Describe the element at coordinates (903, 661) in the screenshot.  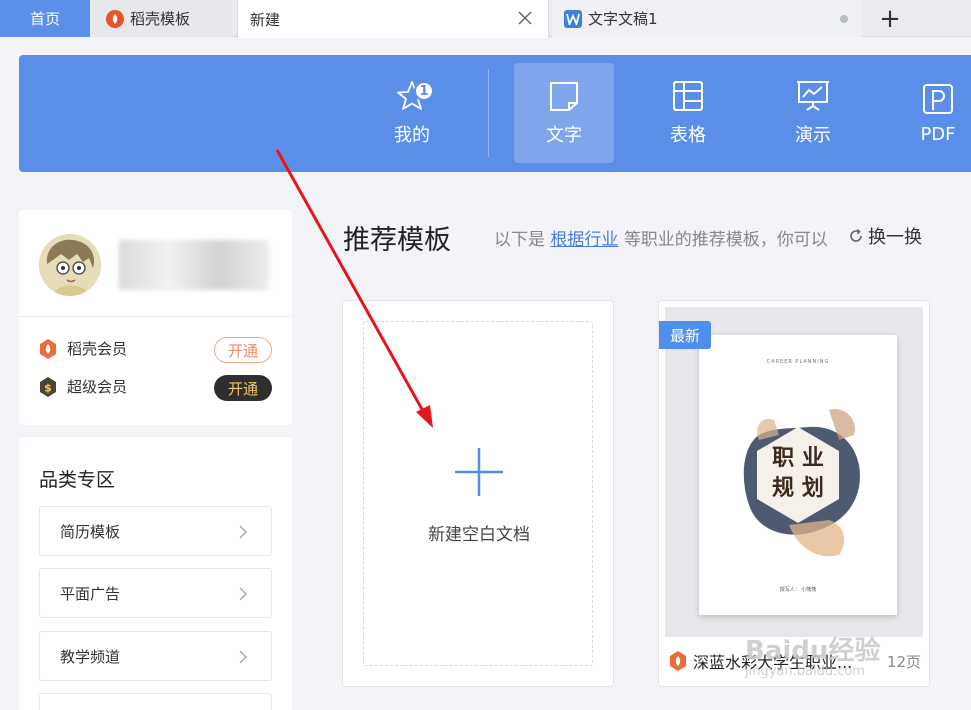
I see `template-page-count: 12页` at that location.